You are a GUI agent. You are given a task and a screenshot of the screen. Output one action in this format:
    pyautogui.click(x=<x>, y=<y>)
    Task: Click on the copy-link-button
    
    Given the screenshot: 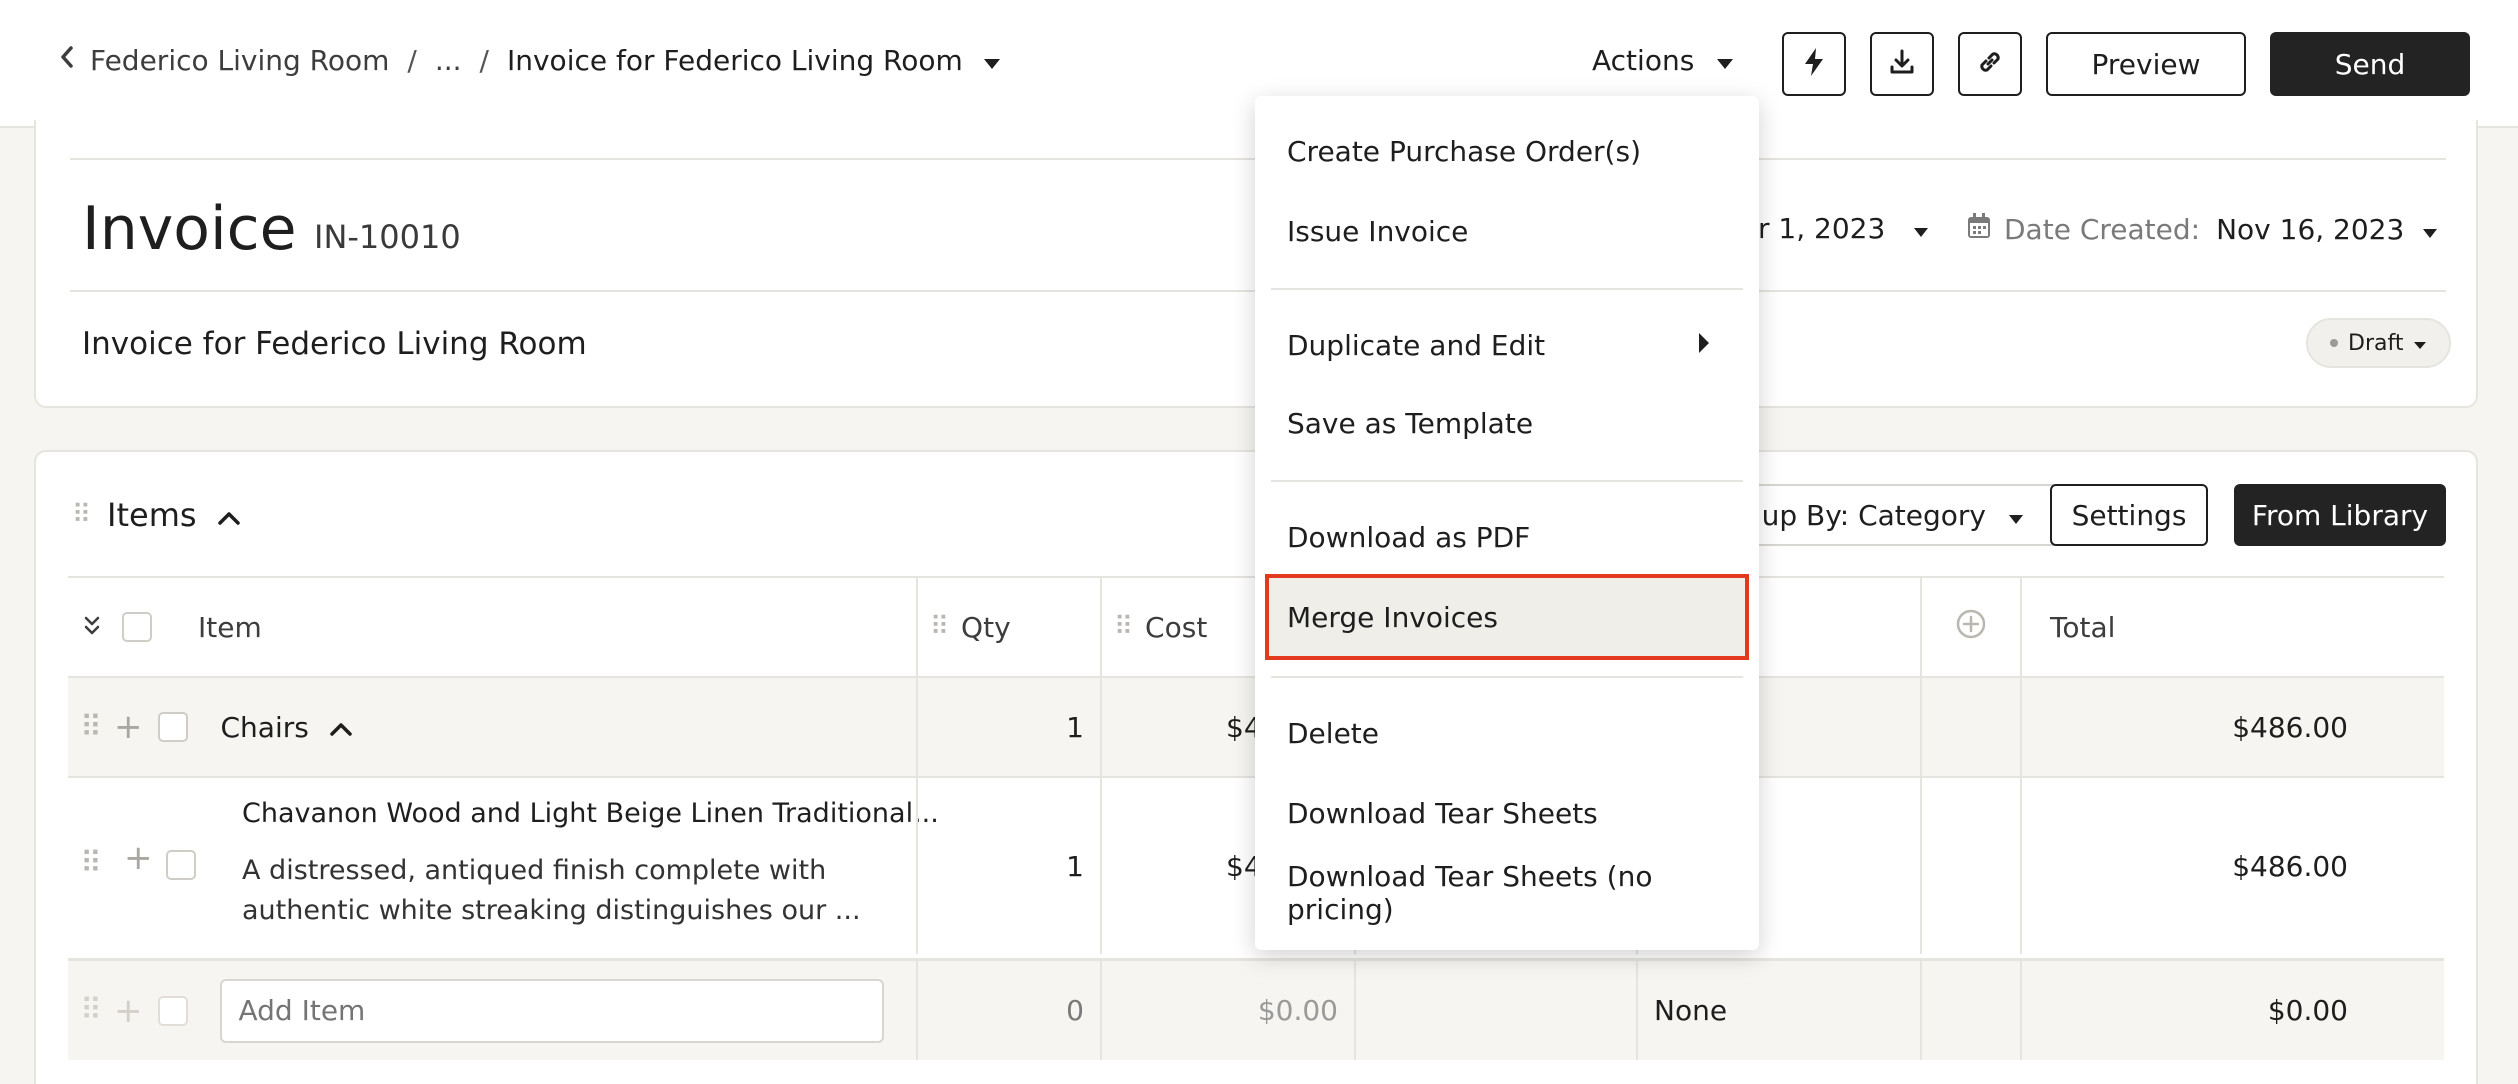 What is the action you would take?
    pyautogui.click(x=1990, y=64)
    